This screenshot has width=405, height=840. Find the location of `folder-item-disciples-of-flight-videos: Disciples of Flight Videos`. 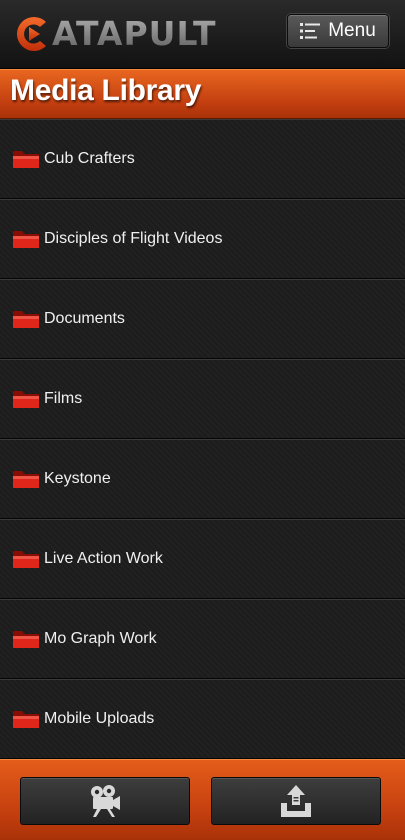

folder-item-disciples-of-flight-videos: Disciples of Flight Videos is located at coordinates (202, 239).